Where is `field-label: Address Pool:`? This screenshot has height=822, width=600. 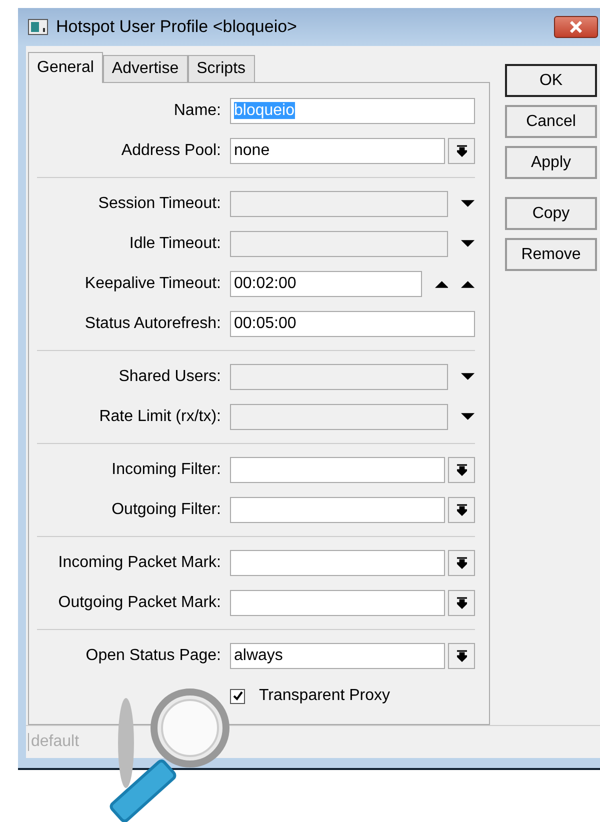
field-label: Address Pool: is located at coordinates (171, 151).